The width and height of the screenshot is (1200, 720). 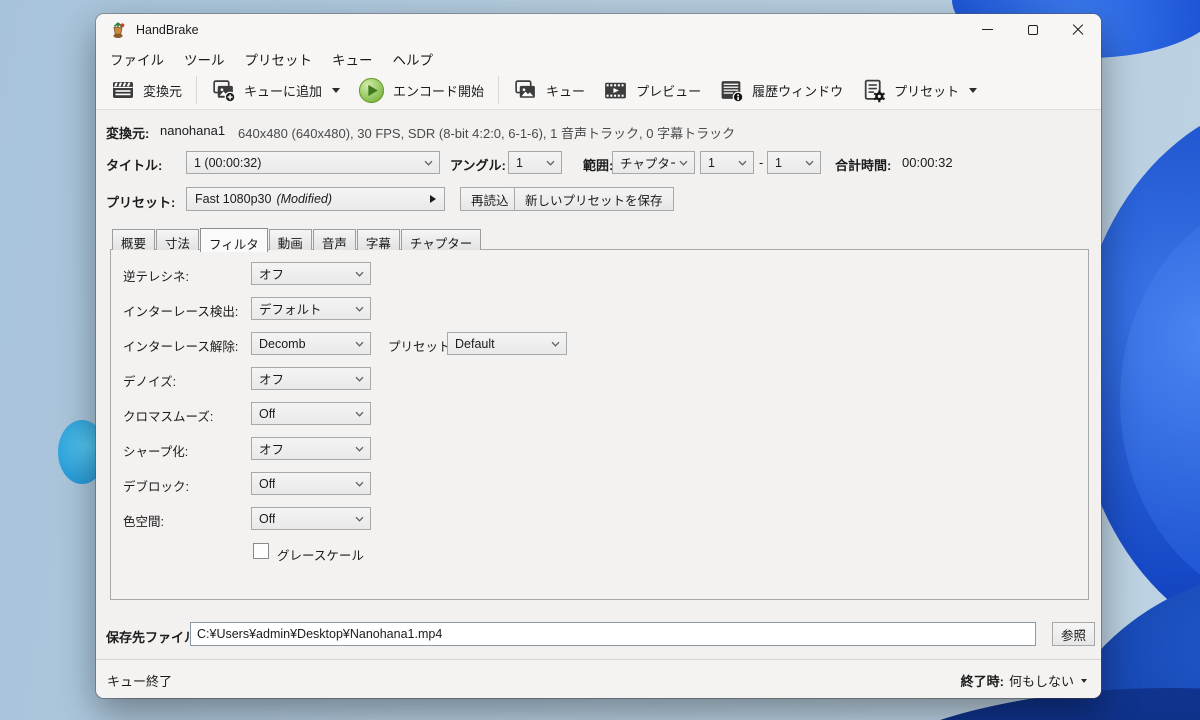 I want to click on preset-modified: (Modified), so click(x=304, y=199).